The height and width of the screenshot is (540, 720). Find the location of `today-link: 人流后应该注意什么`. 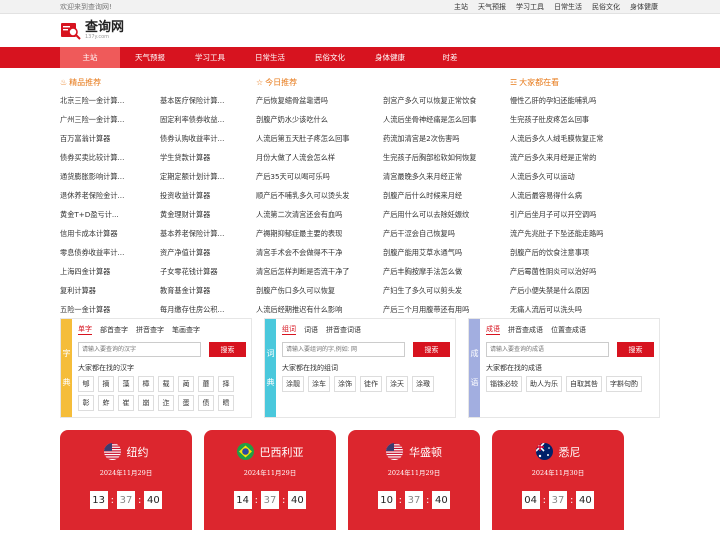

today-link: 人流后应该注意什么 is located at coordinates (319, 321).